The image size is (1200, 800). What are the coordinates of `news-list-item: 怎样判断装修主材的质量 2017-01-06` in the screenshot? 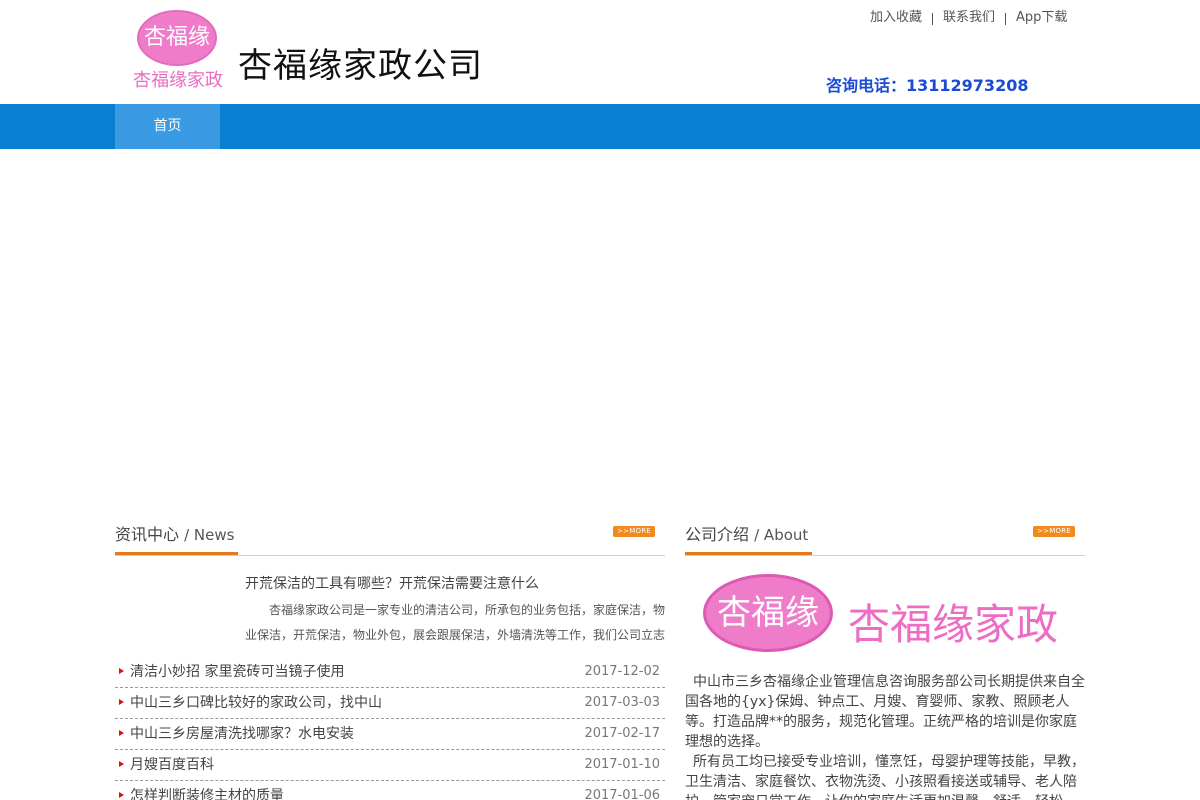 It's located at (390, 790).